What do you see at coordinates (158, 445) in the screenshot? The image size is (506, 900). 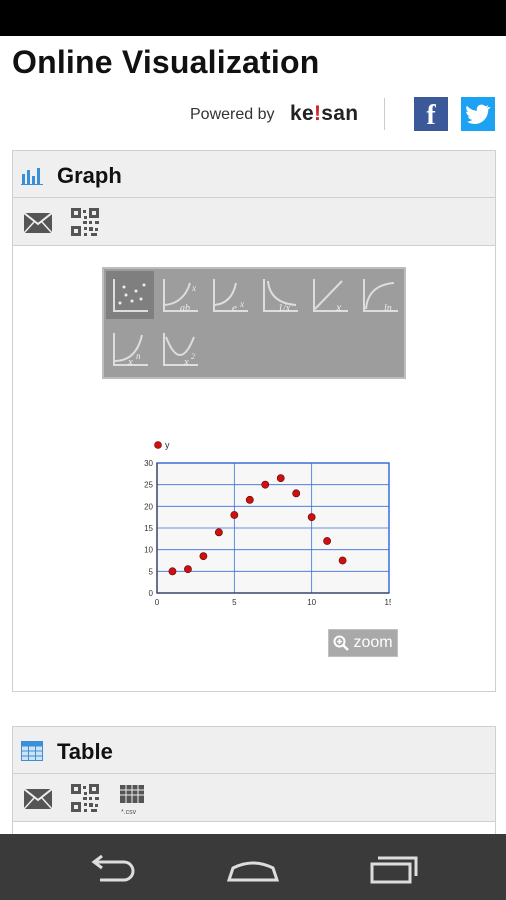 I see `legend-marker` at bounding box center [158, 445].